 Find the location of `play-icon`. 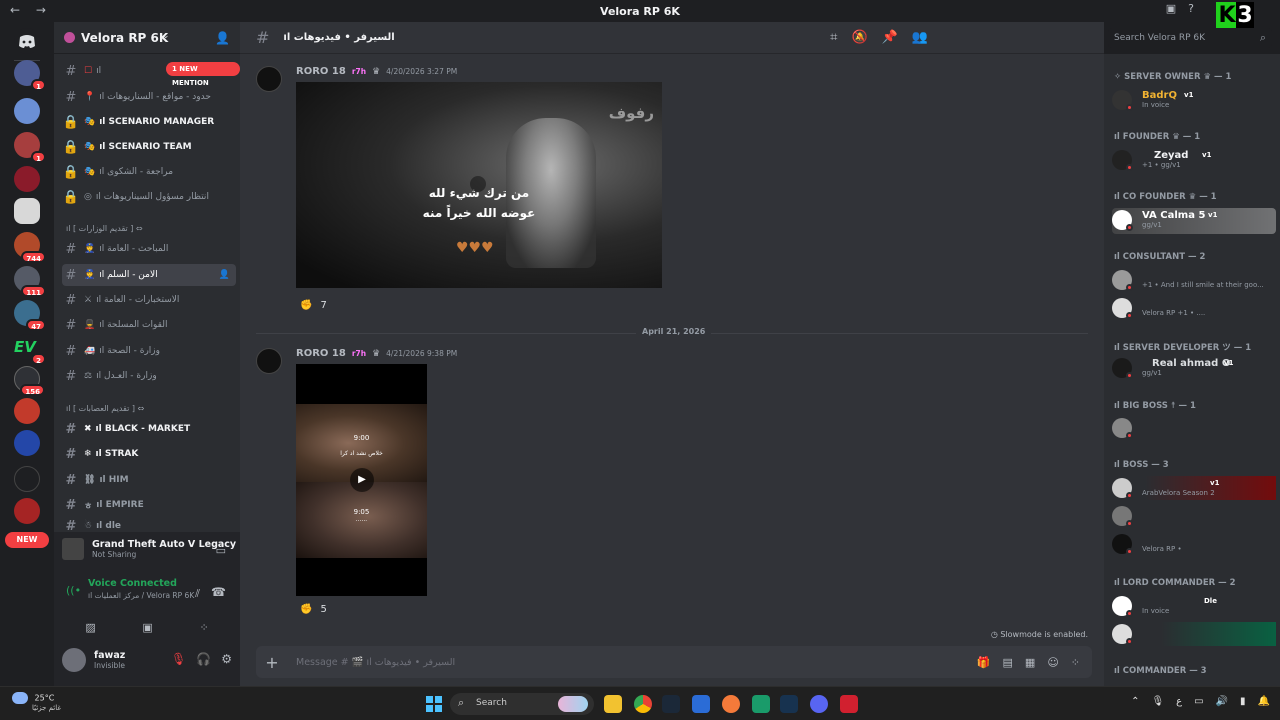

play-icon is located at coordinates (478, 184).